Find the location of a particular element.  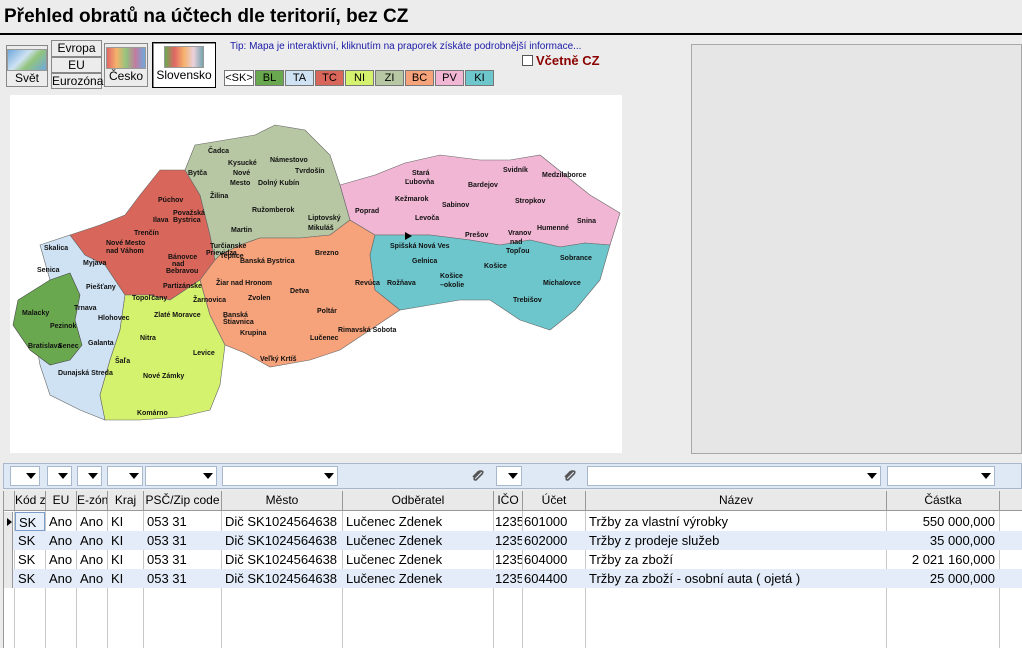

svg-text: Prešov is located at coordinates (476, 235).